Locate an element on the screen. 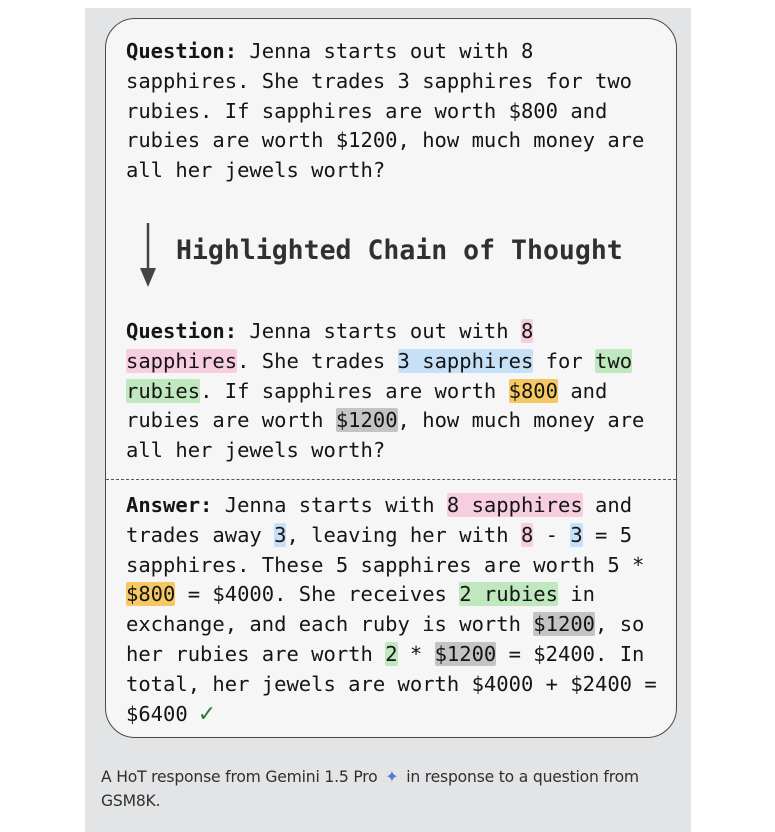 This screenshot has height=832, width=775. gemini-sparkle-icon: ✦ is located at coordinates (392, 776).